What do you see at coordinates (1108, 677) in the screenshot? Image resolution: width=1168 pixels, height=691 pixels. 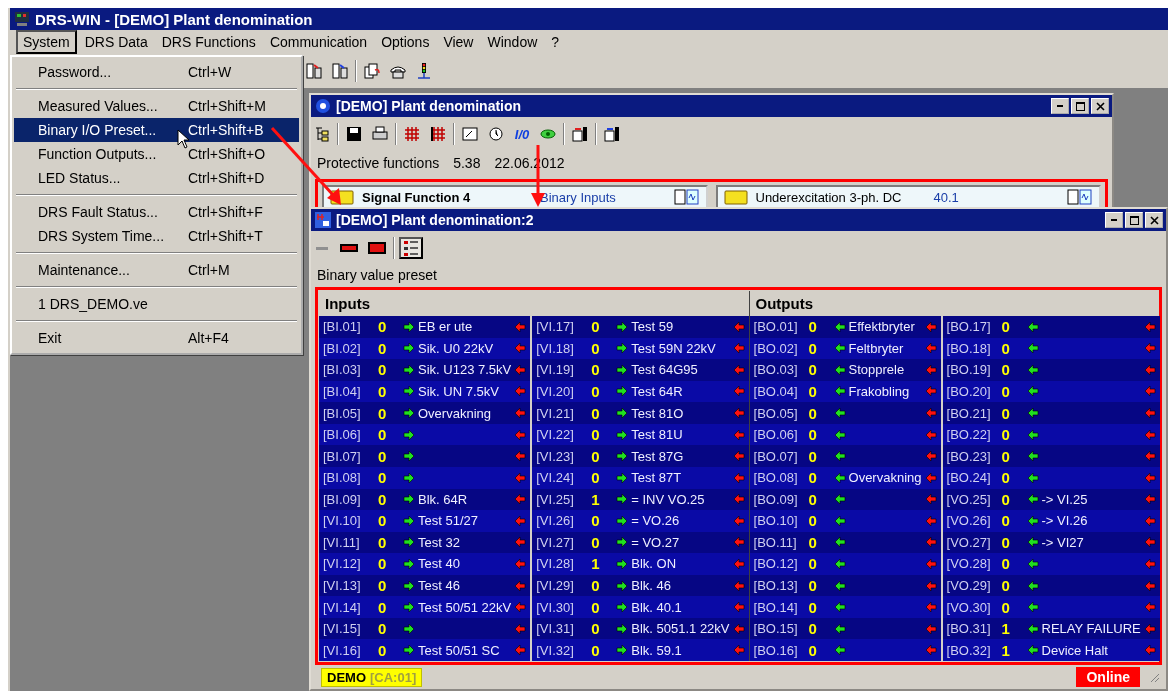 I see `connection-status: Online` at bounding box center [1108, 677].